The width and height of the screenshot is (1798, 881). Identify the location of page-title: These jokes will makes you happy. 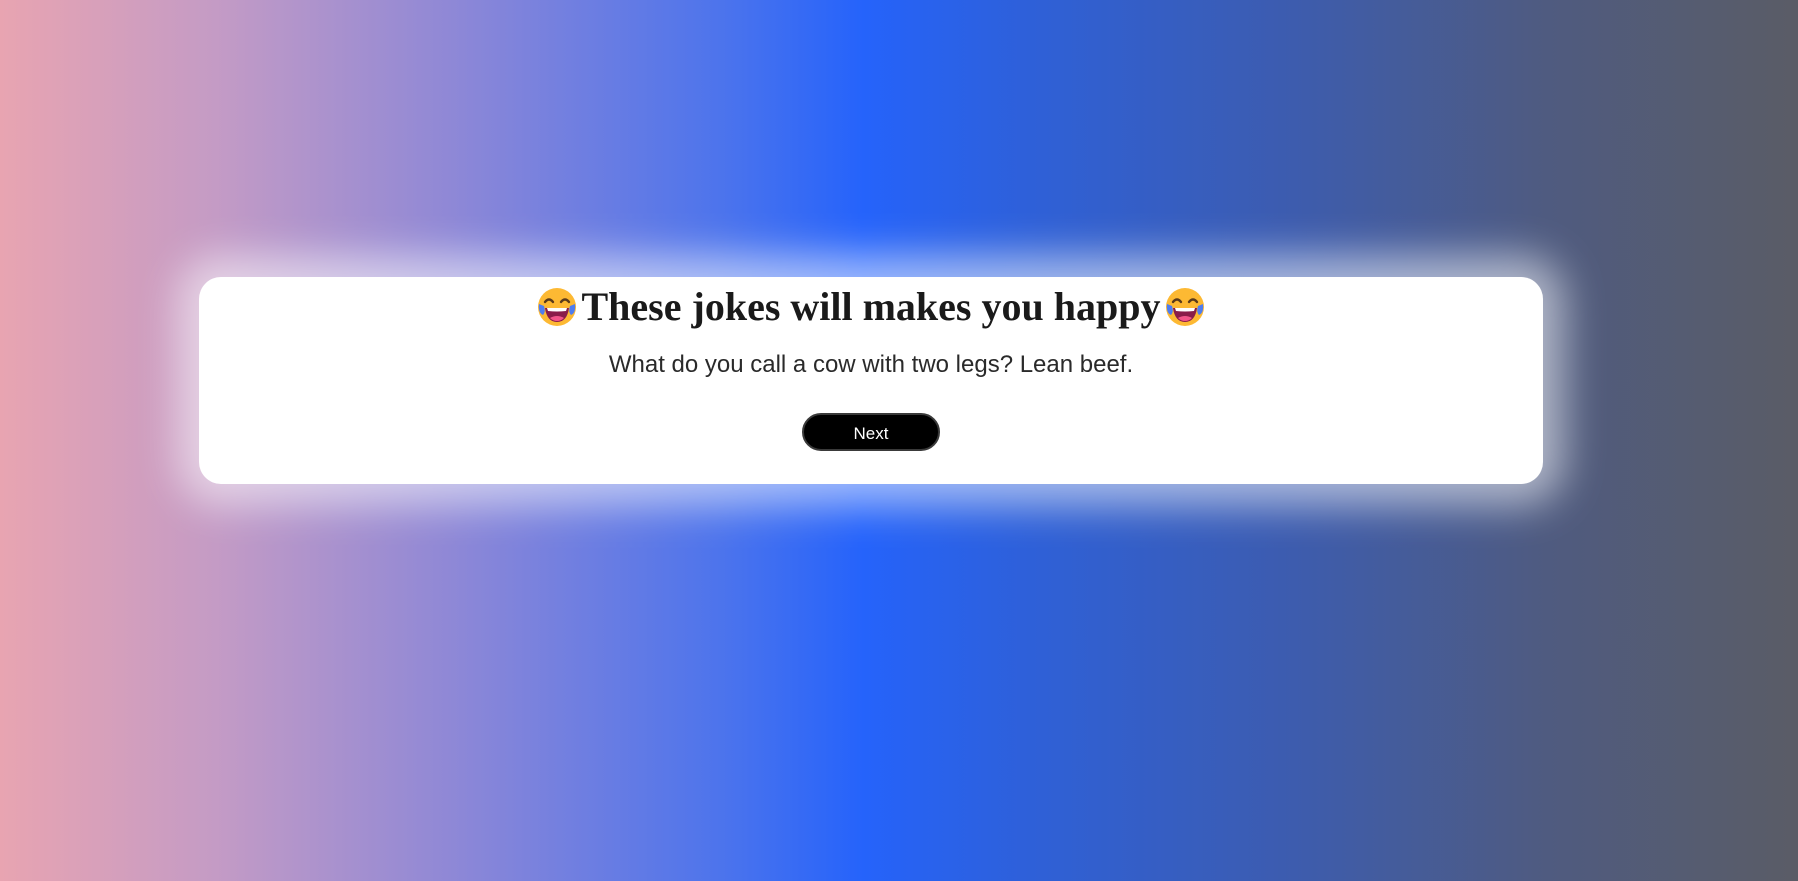
(871, 304).